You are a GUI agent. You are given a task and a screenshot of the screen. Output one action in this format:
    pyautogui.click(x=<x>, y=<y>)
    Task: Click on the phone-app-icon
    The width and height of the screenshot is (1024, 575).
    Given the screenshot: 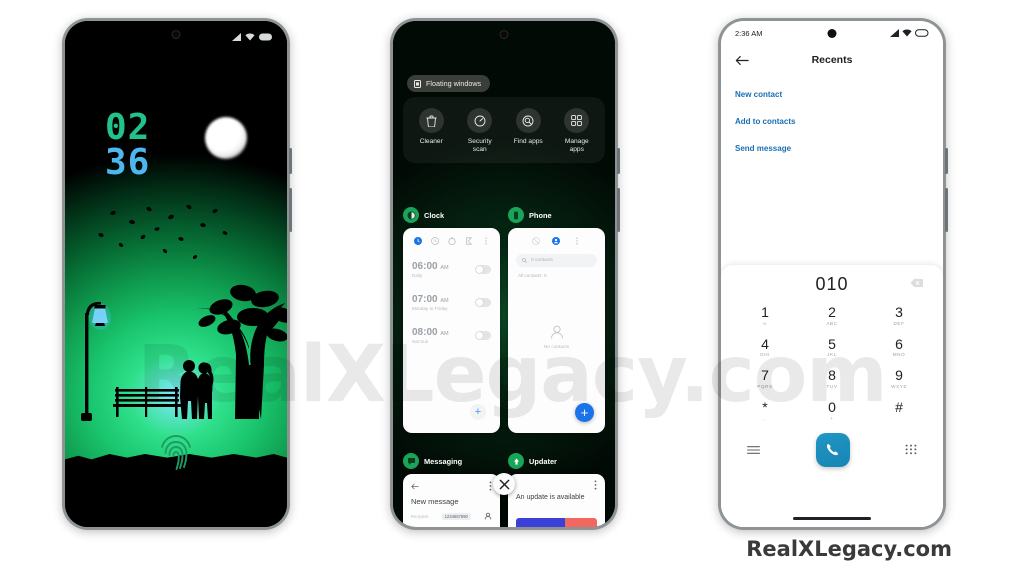 What is the action you would take?
    pyautogui.click(x=516, y=215)
    